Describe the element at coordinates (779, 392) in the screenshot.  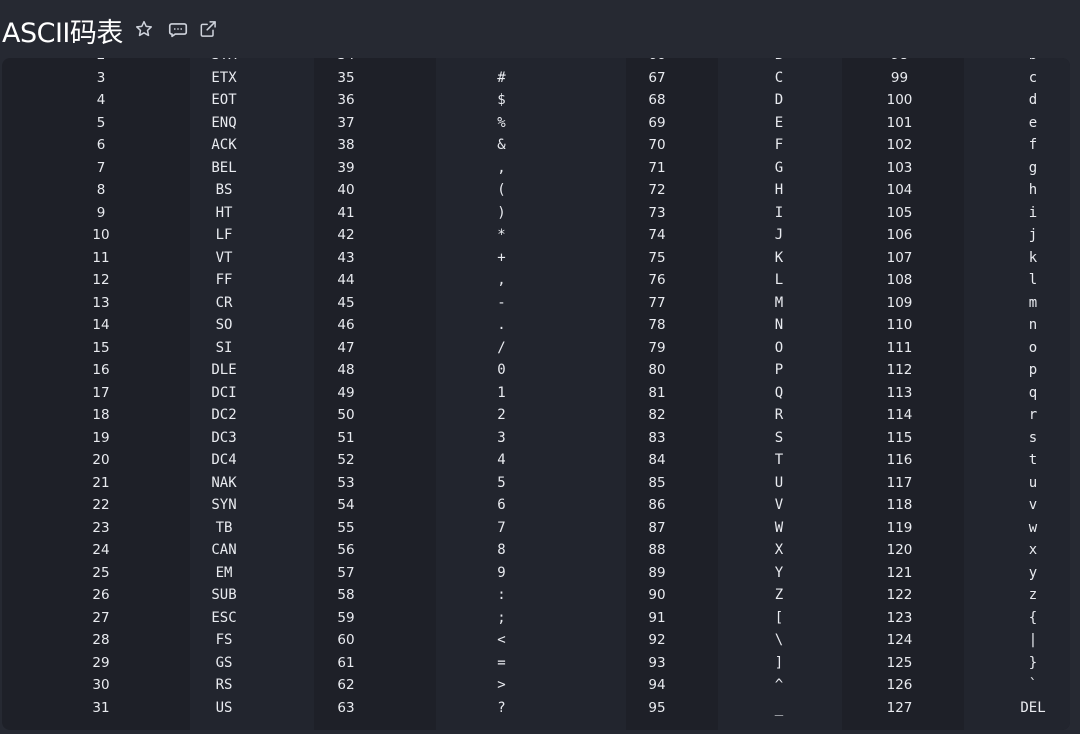
I see `char-cell: Q` at that location.